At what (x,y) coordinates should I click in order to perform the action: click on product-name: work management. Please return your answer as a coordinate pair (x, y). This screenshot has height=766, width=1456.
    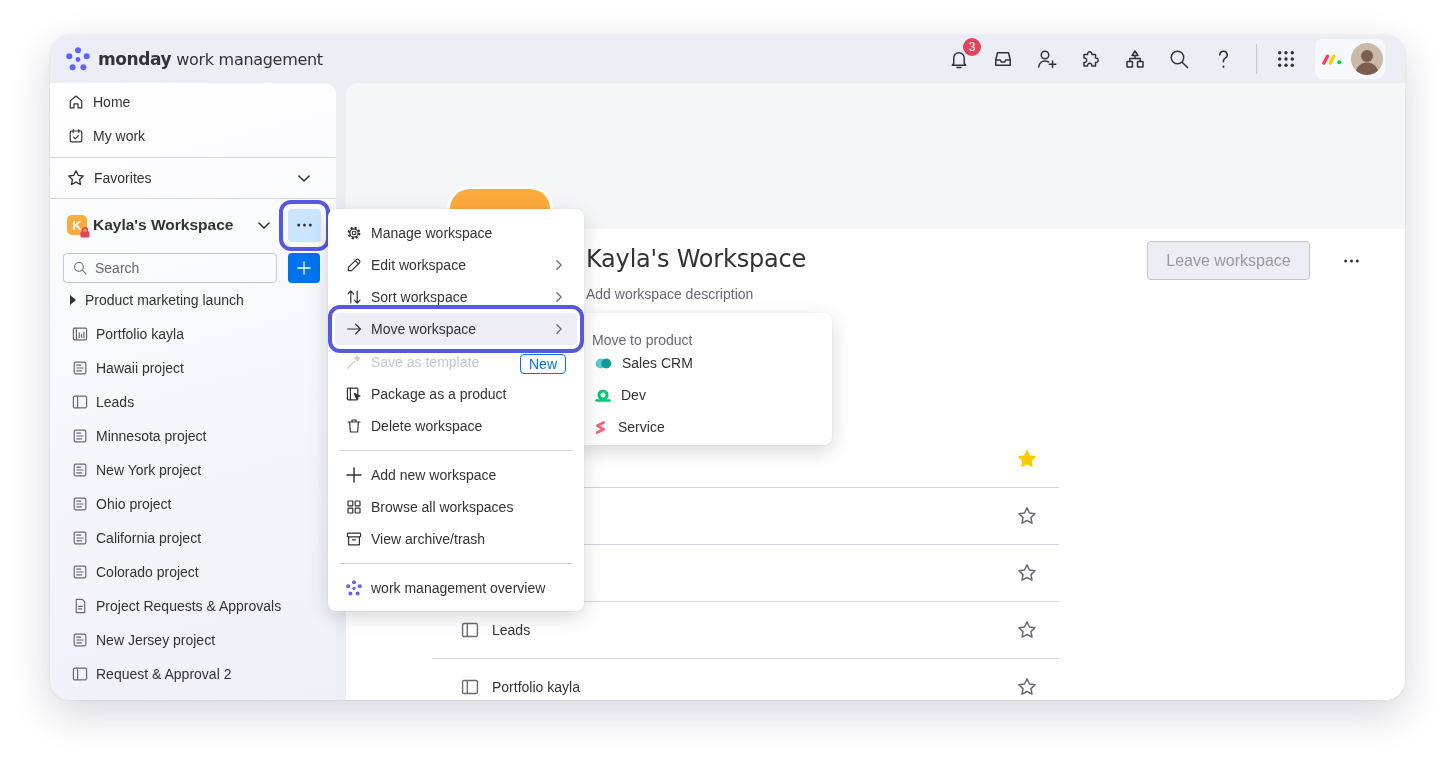
    Looking at the image, I should click on (249, 59).